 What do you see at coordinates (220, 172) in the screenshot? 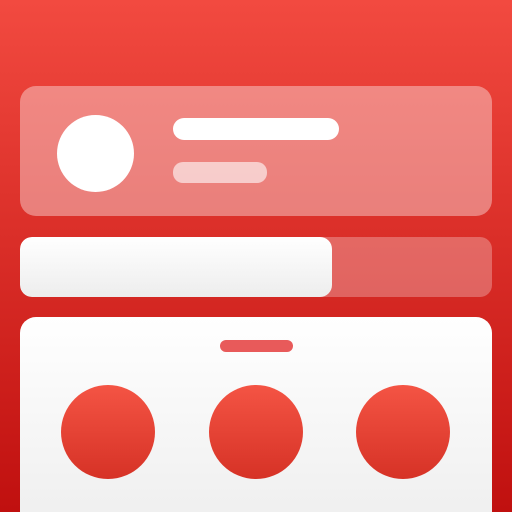
I see `profile-subtitle-placeholder` at bounding box center [220, 172].